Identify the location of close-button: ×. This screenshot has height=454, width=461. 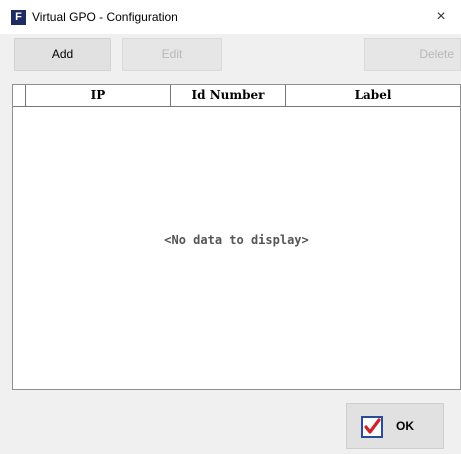
(441, 17).